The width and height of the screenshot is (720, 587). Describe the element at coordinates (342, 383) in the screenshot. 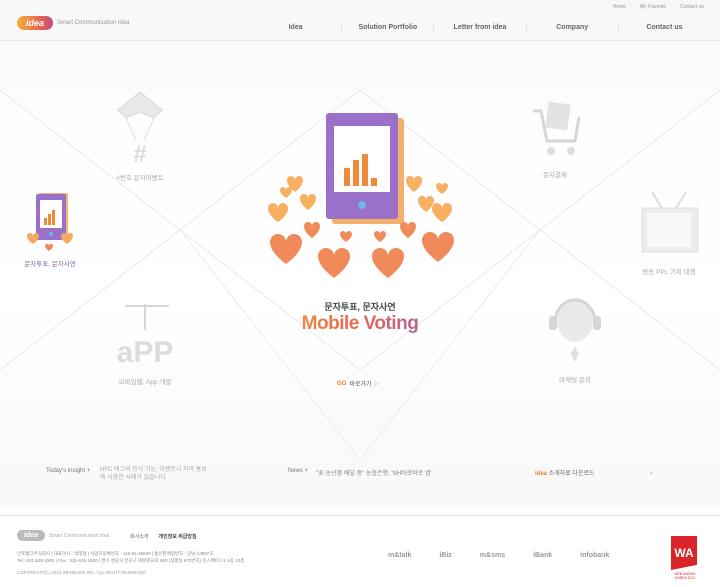

I see `go-label: GO` at that location.